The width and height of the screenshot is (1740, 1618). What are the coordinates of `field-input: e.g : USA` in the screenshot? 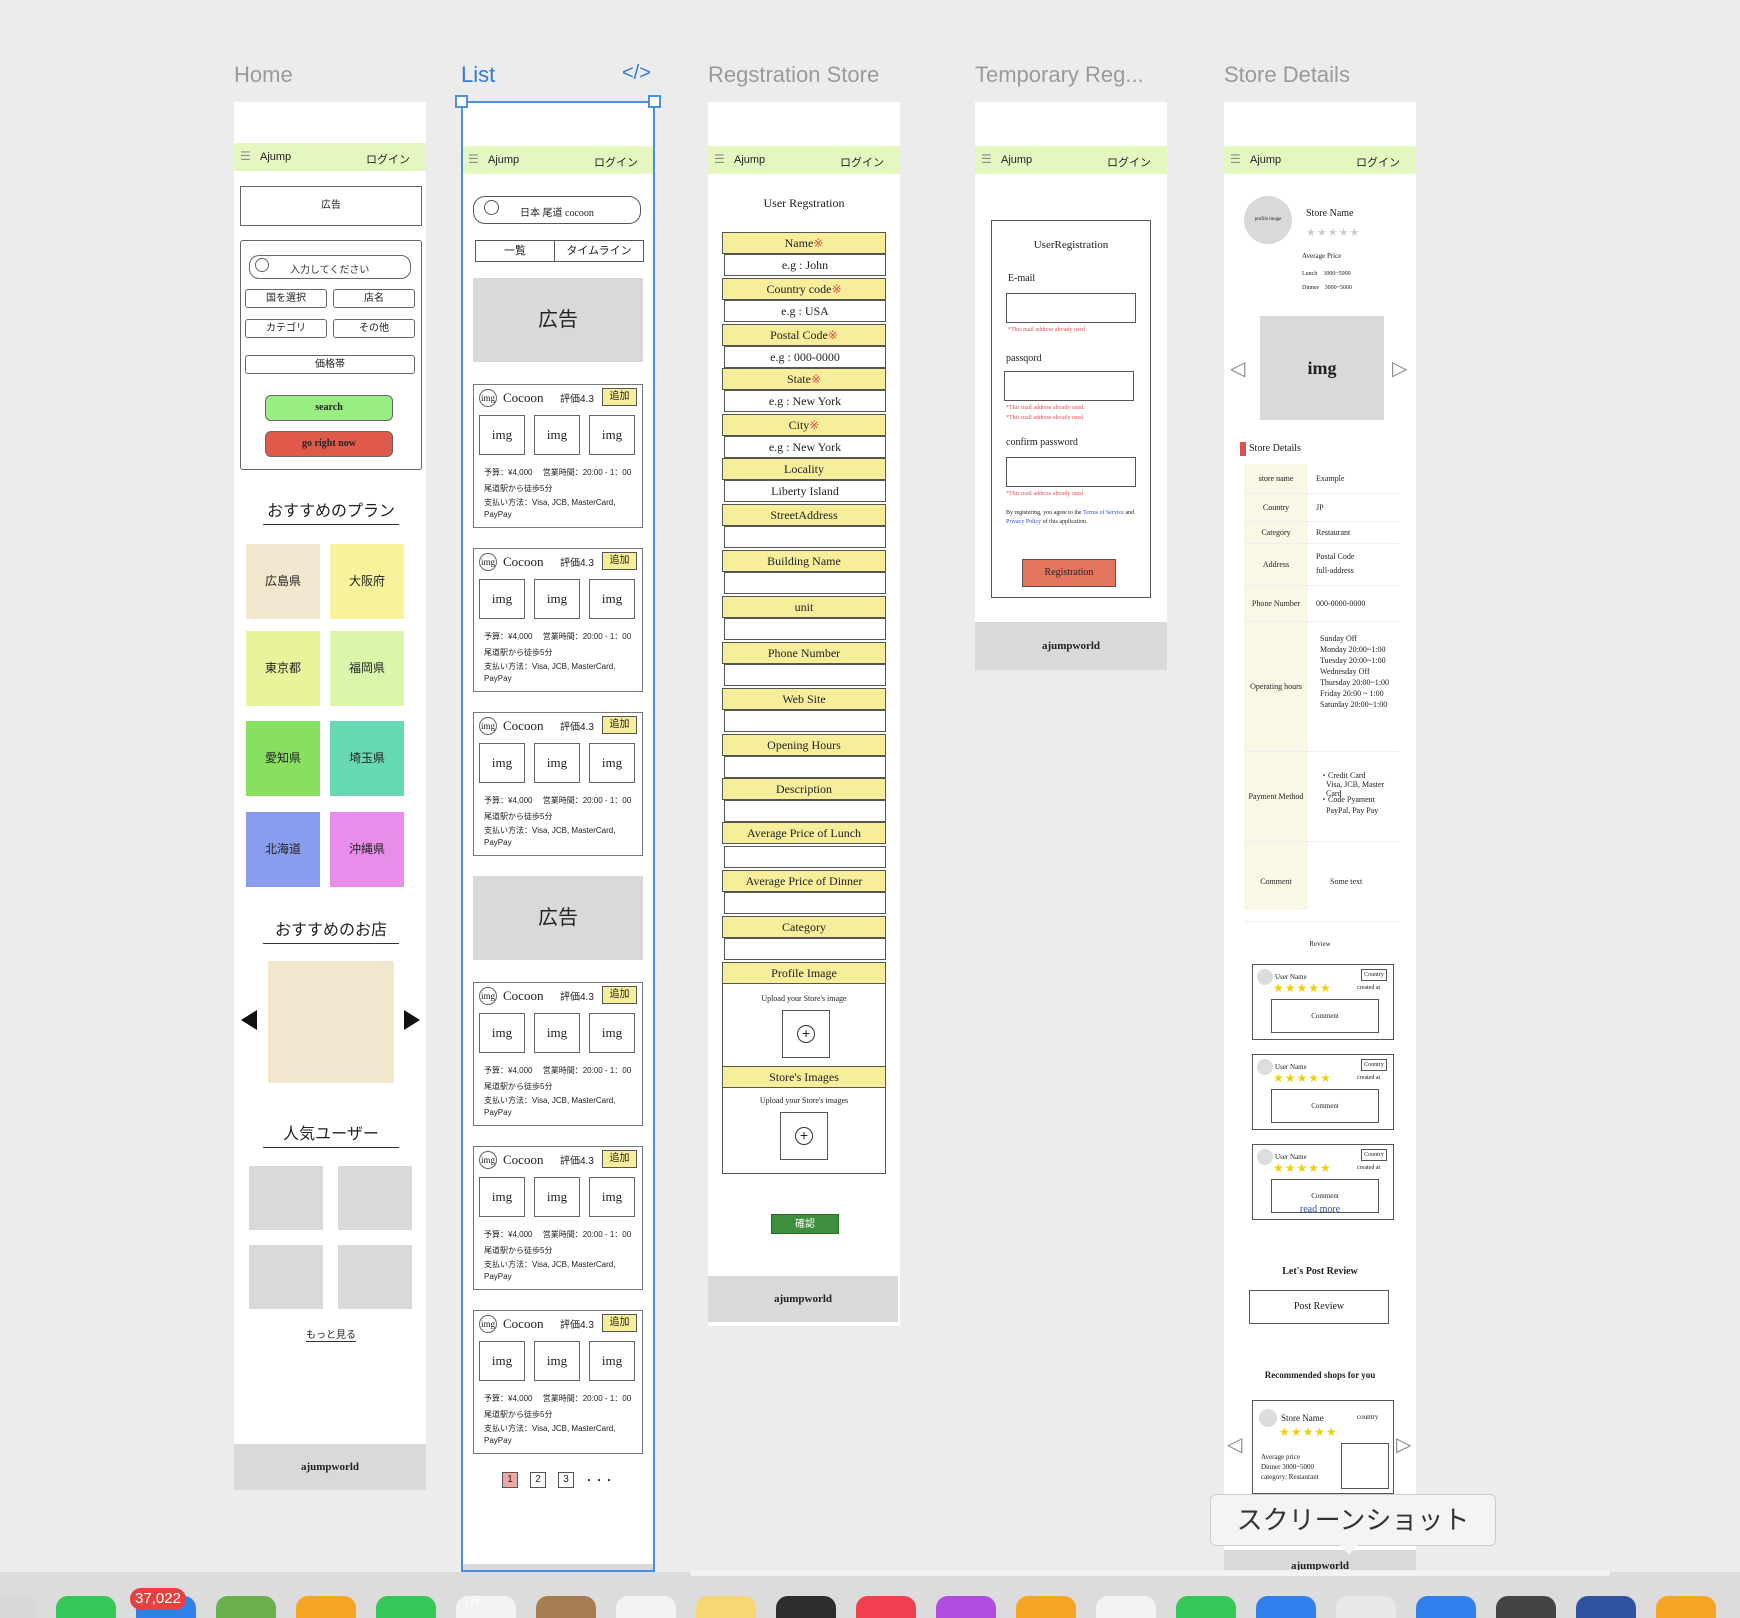 It's located at (805, 311).